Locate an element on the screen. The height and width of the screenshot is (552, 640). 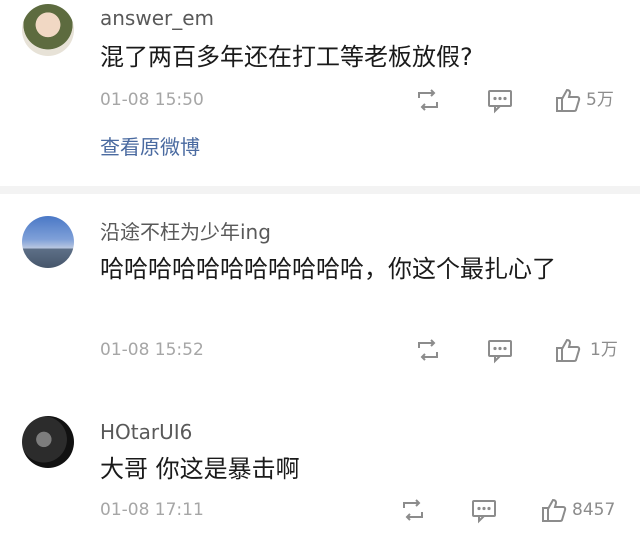
comment-username: 沿途不枉为少年ing is located at coordinates (185, 232).